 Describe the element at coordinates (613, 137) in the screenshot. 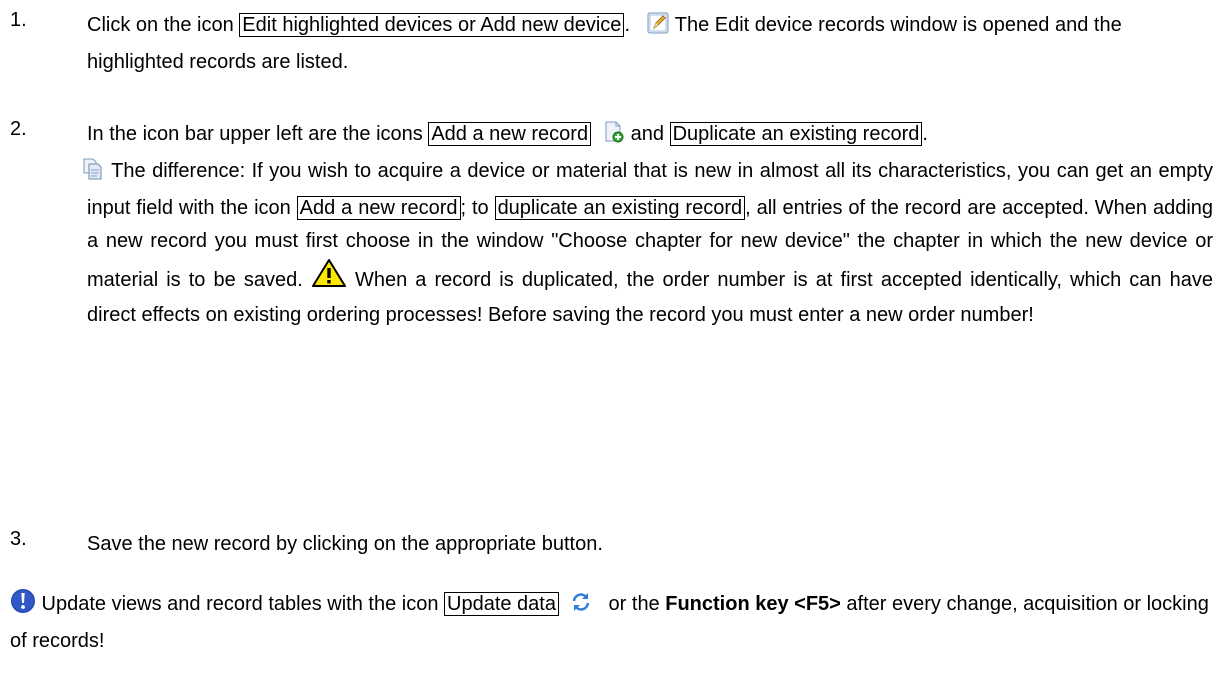

I see `add-record-icon` at that location.